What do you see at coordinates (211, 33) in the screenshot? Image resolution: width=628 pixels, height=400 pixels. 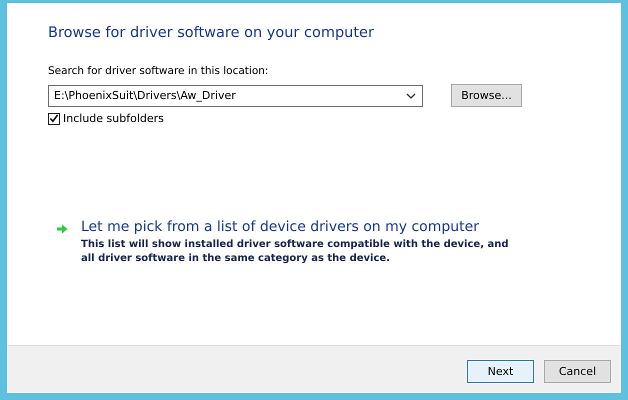 I see `dialog-heading: Browse for driver software on your computer` at bounding box center [211, 33].